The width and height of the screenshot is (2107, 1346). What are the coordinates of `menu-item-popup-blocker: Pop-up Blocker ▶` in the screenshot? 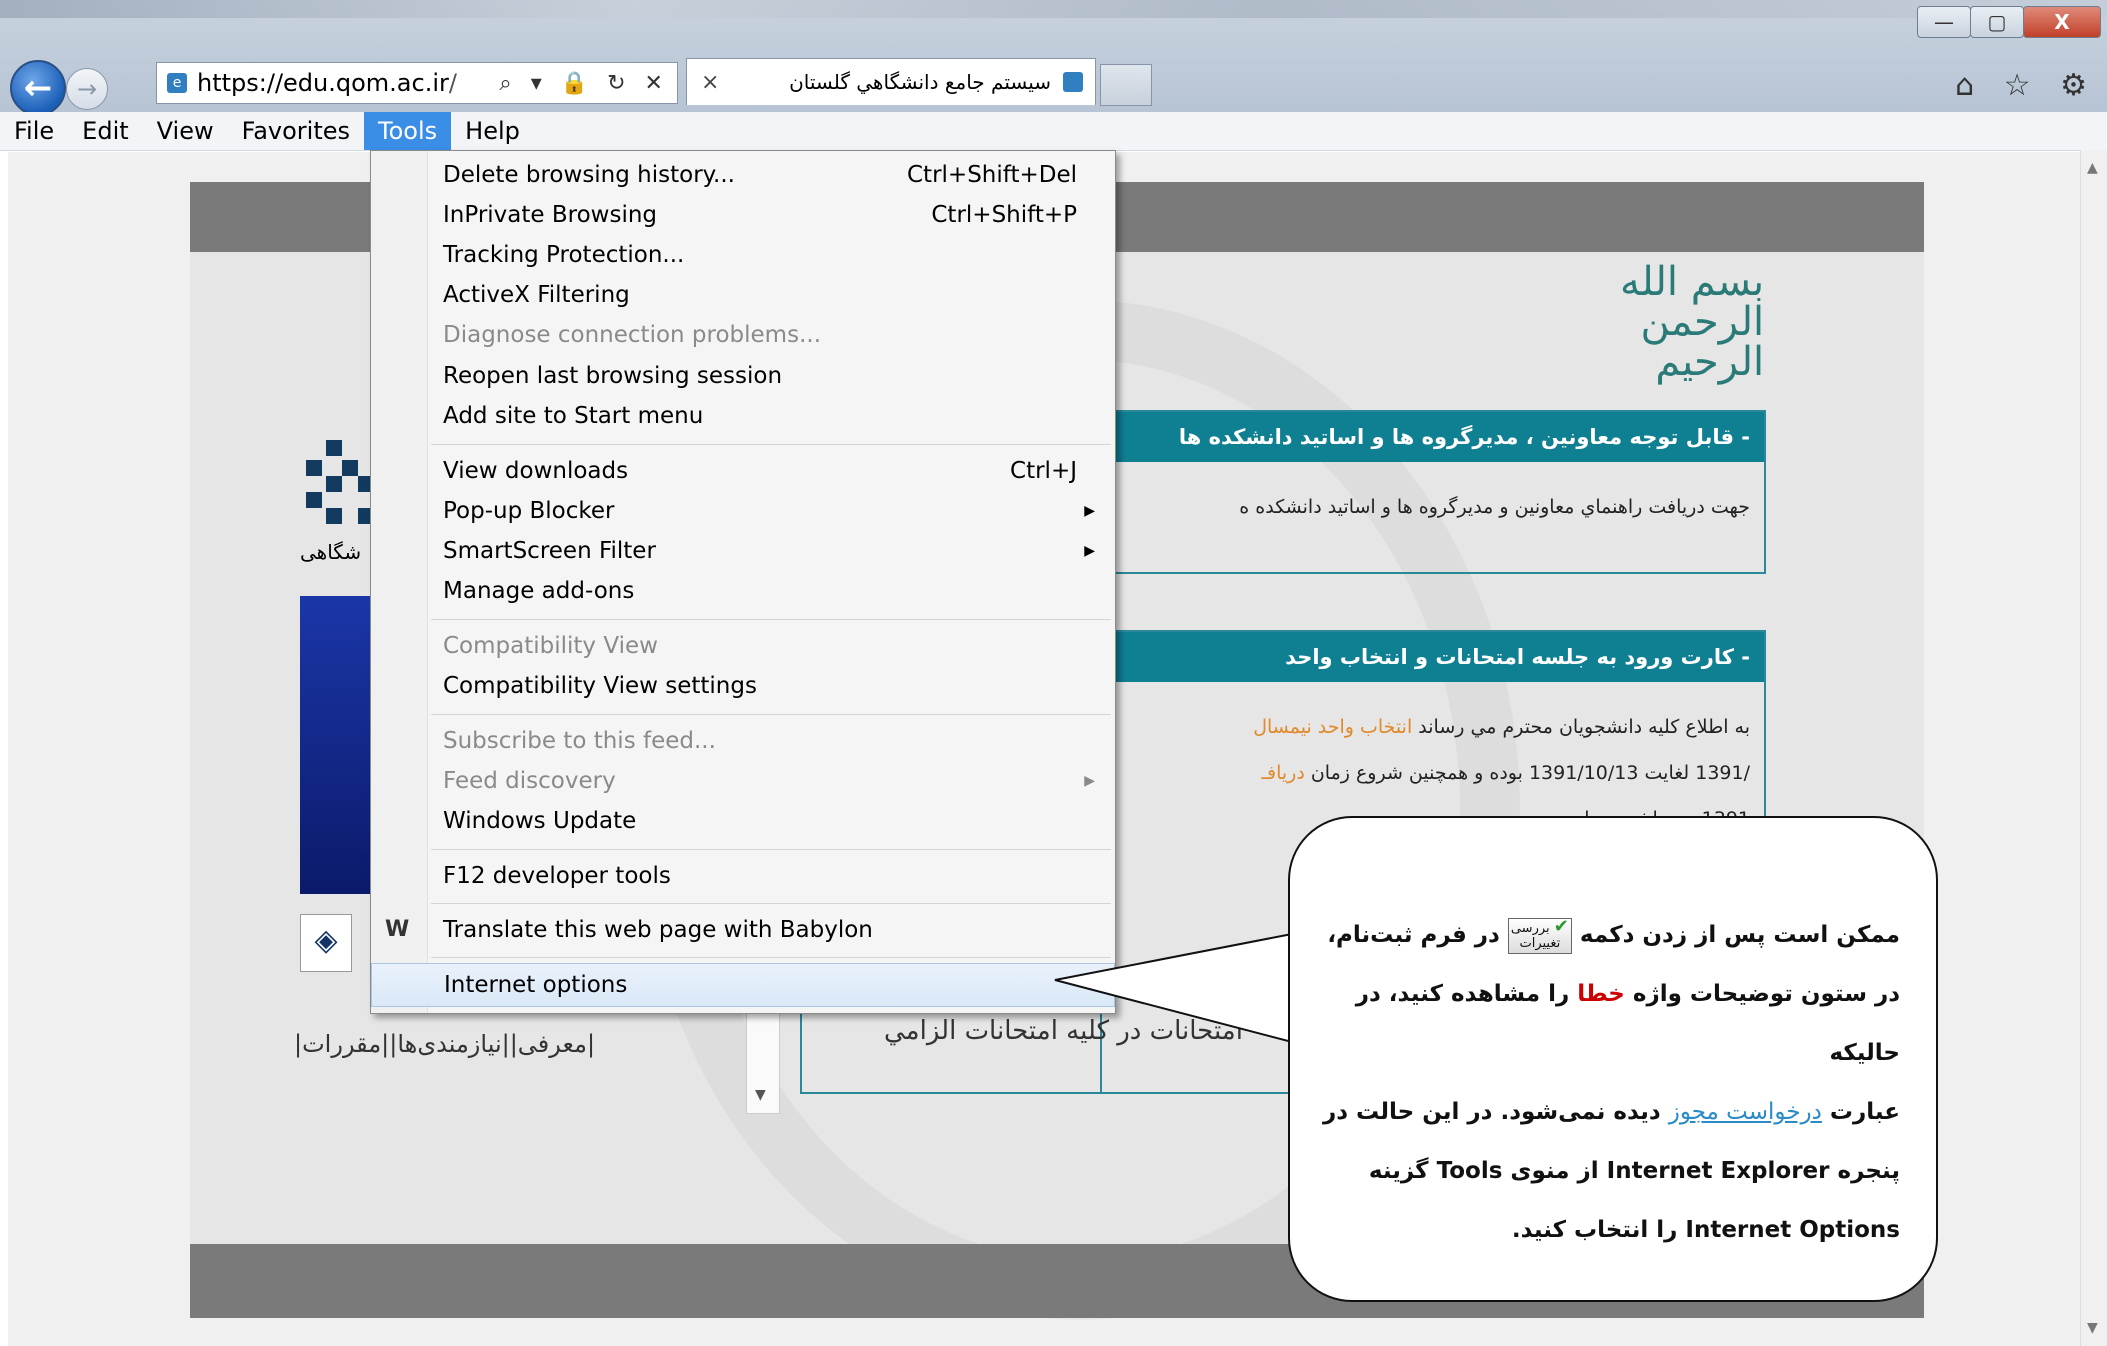 It's located at (743, 511).